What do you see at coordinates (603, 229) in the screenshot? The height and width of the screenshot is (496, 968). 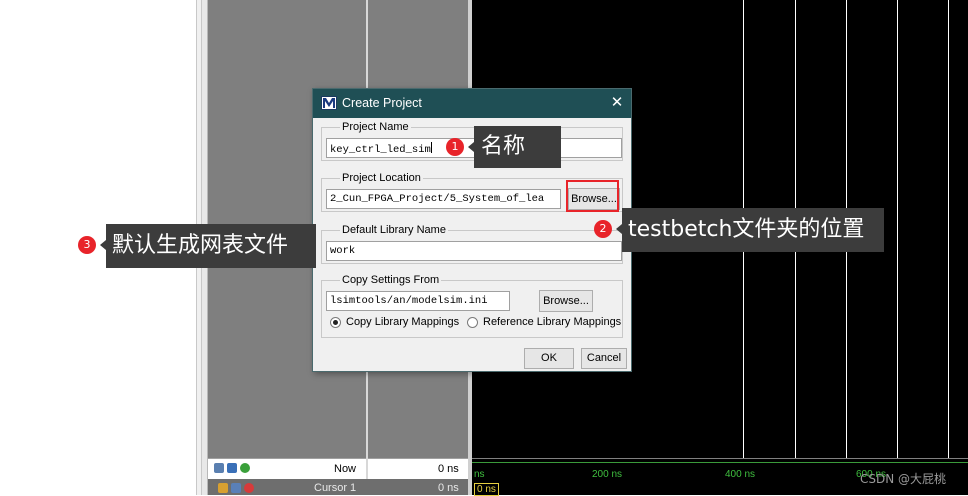 I see `annotation-badge-2: 2` at bounding box center [603, 229].